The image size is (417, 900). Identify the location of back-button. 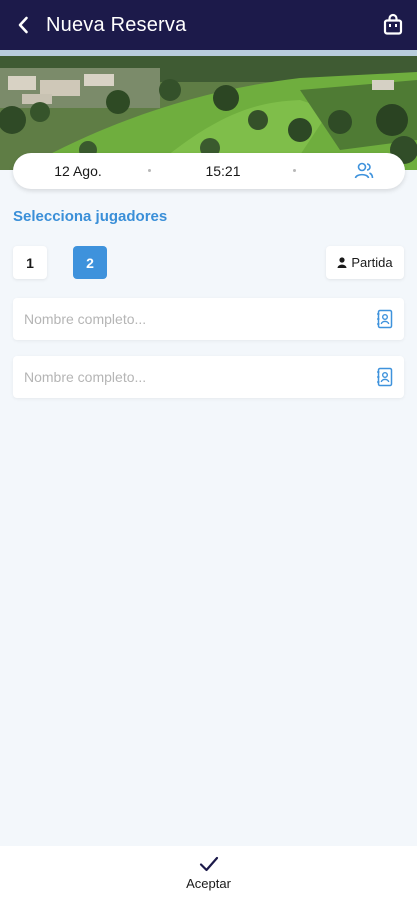
(23, 25).